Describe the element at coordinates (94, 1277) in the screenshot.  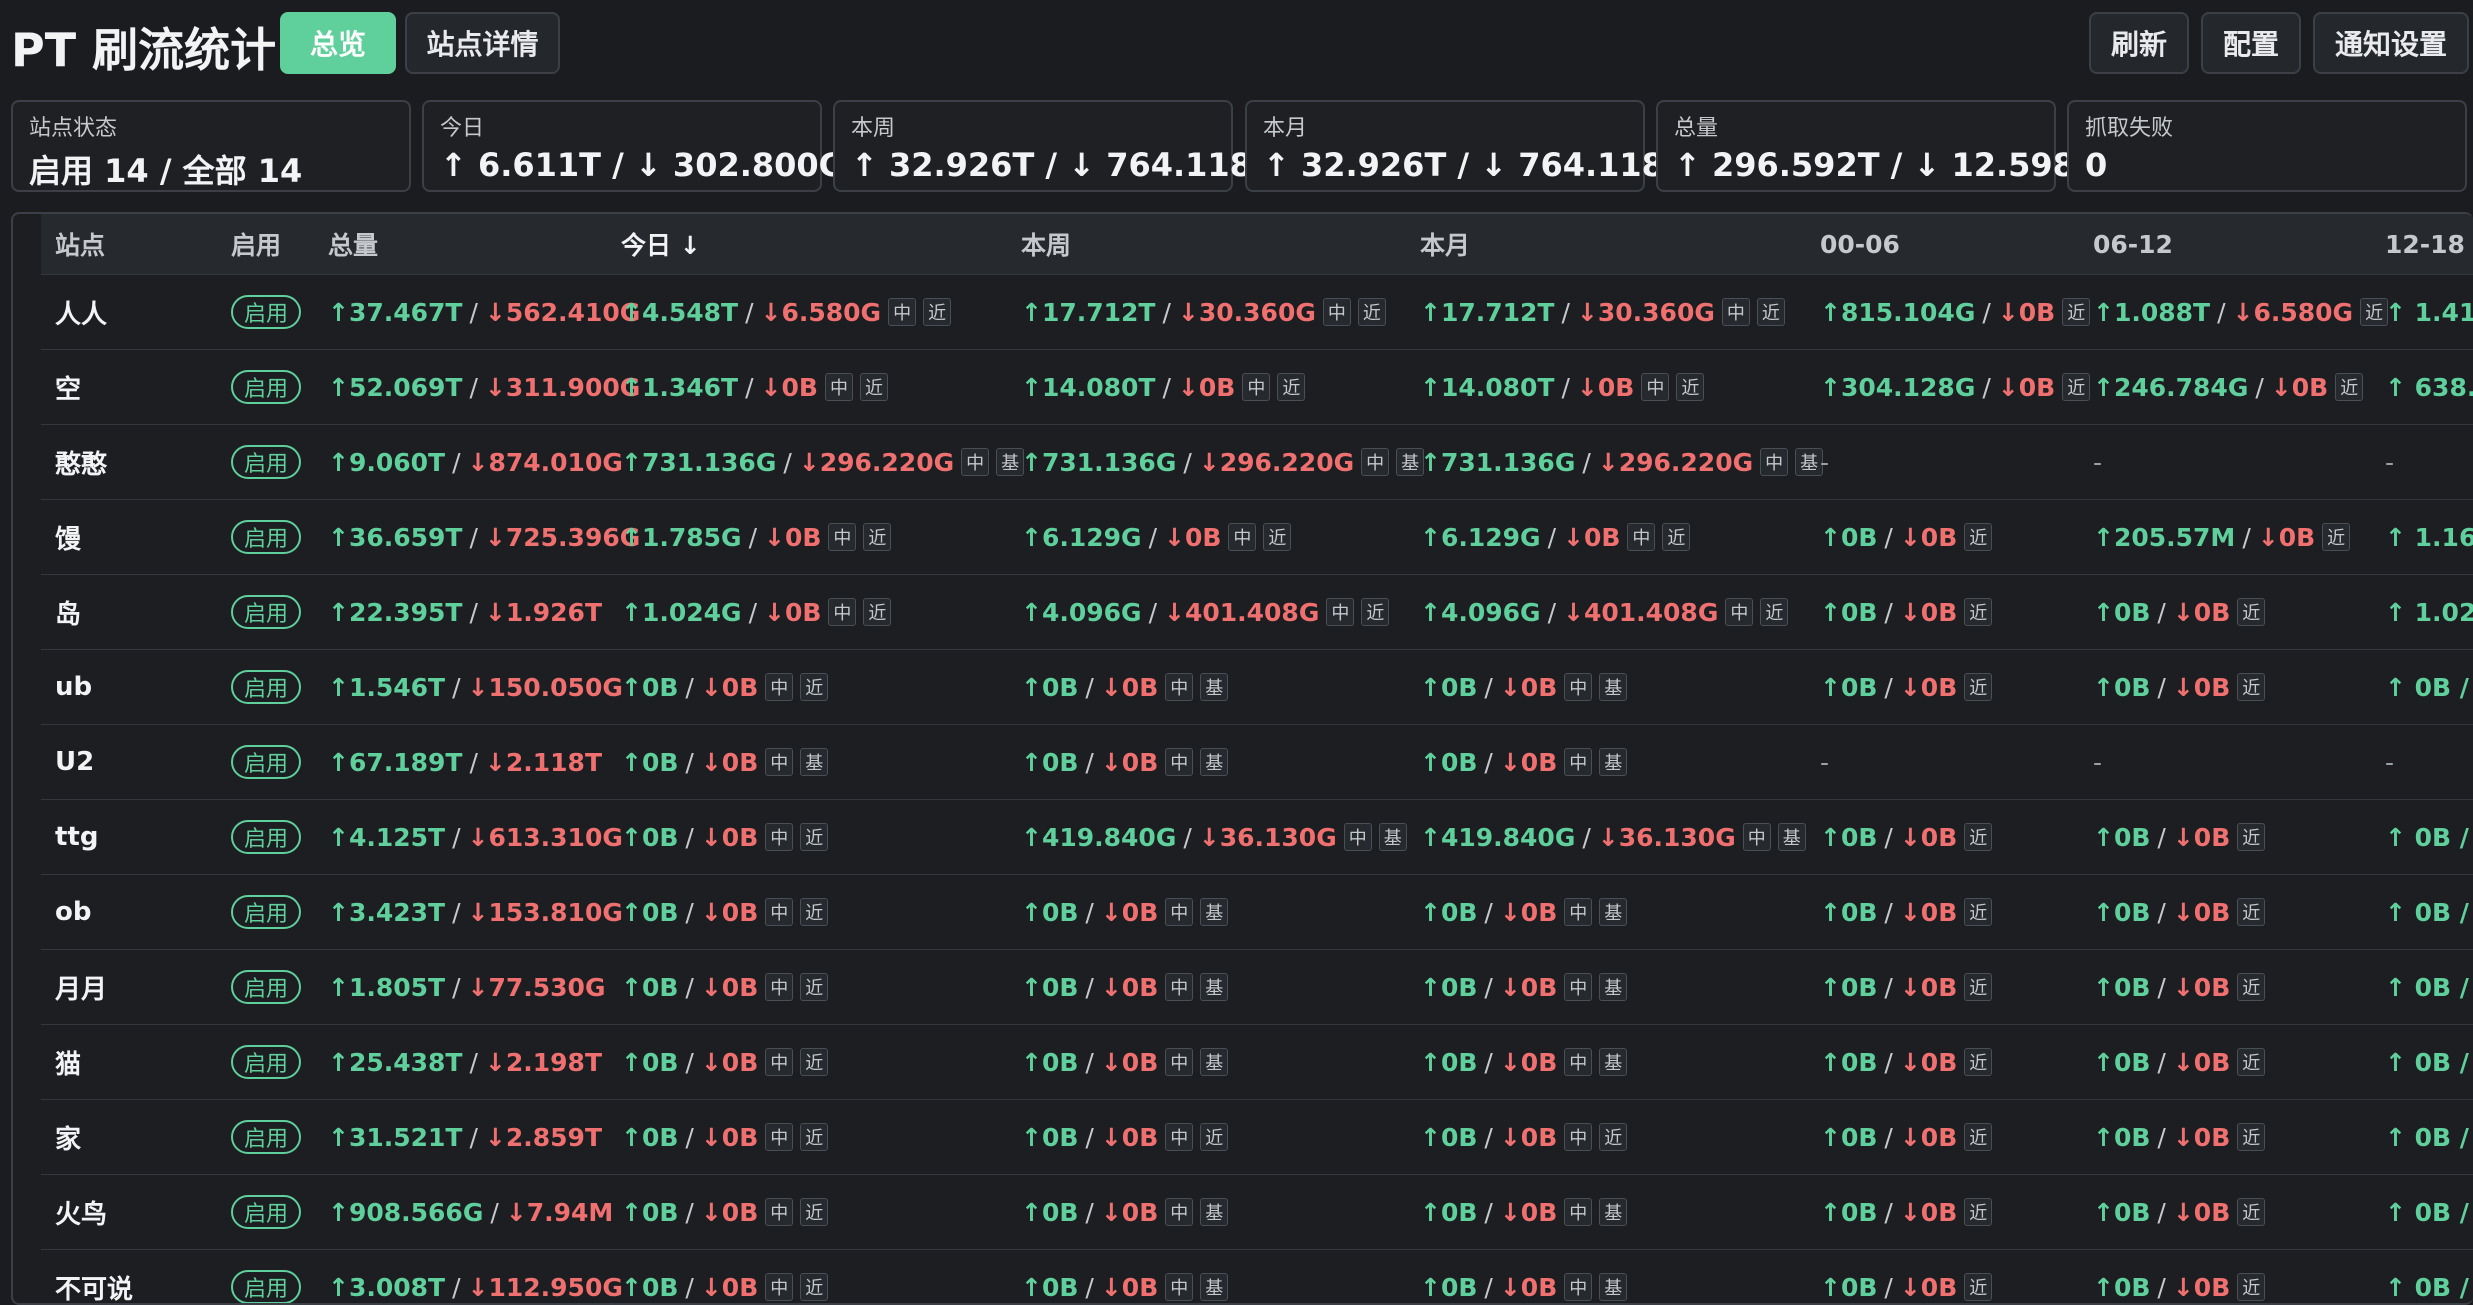
I see `site-name: 不可说` at that location.